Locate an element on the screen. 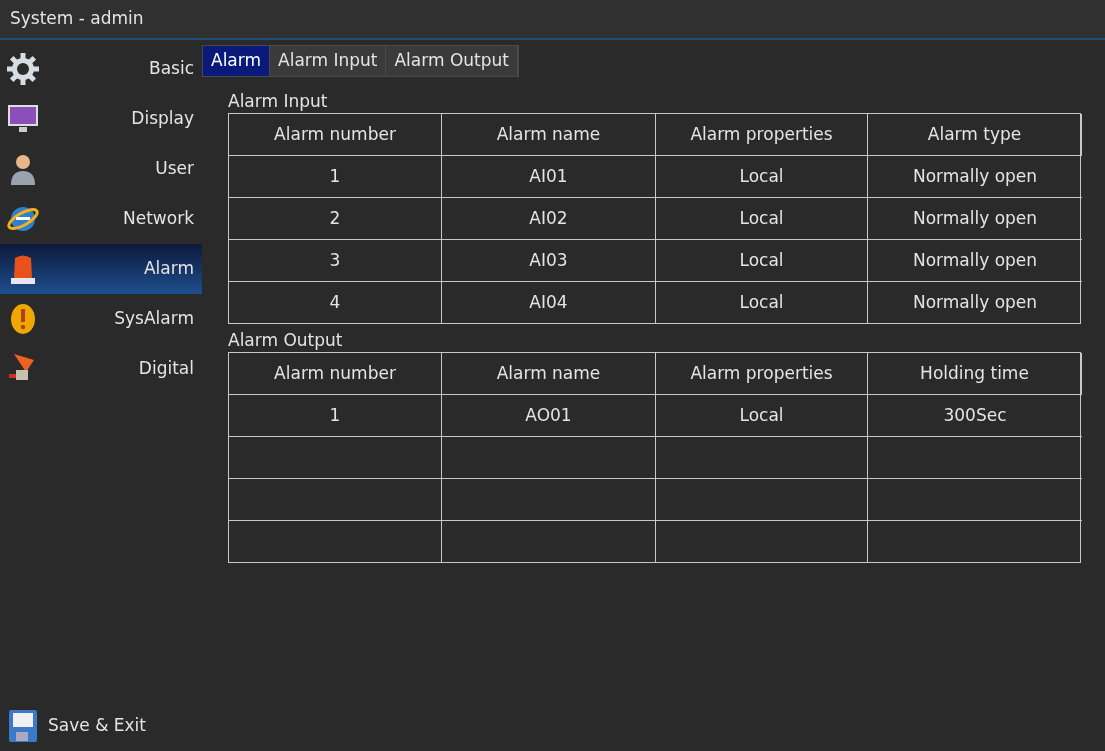  sidebar-item: Basic is located at coordinates (101, 69).